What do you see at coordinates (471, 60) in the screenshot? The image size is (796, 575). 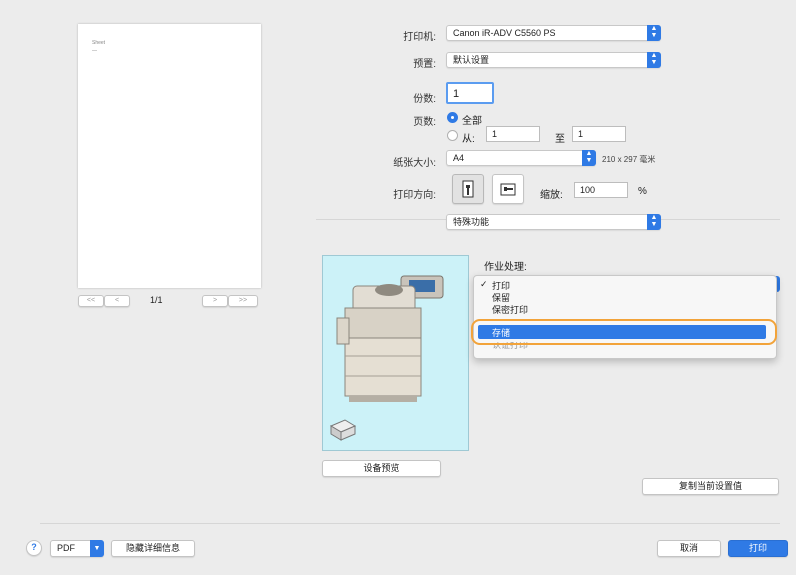 I see `presets-value: 默认设置` at bounding box center [471, 60].